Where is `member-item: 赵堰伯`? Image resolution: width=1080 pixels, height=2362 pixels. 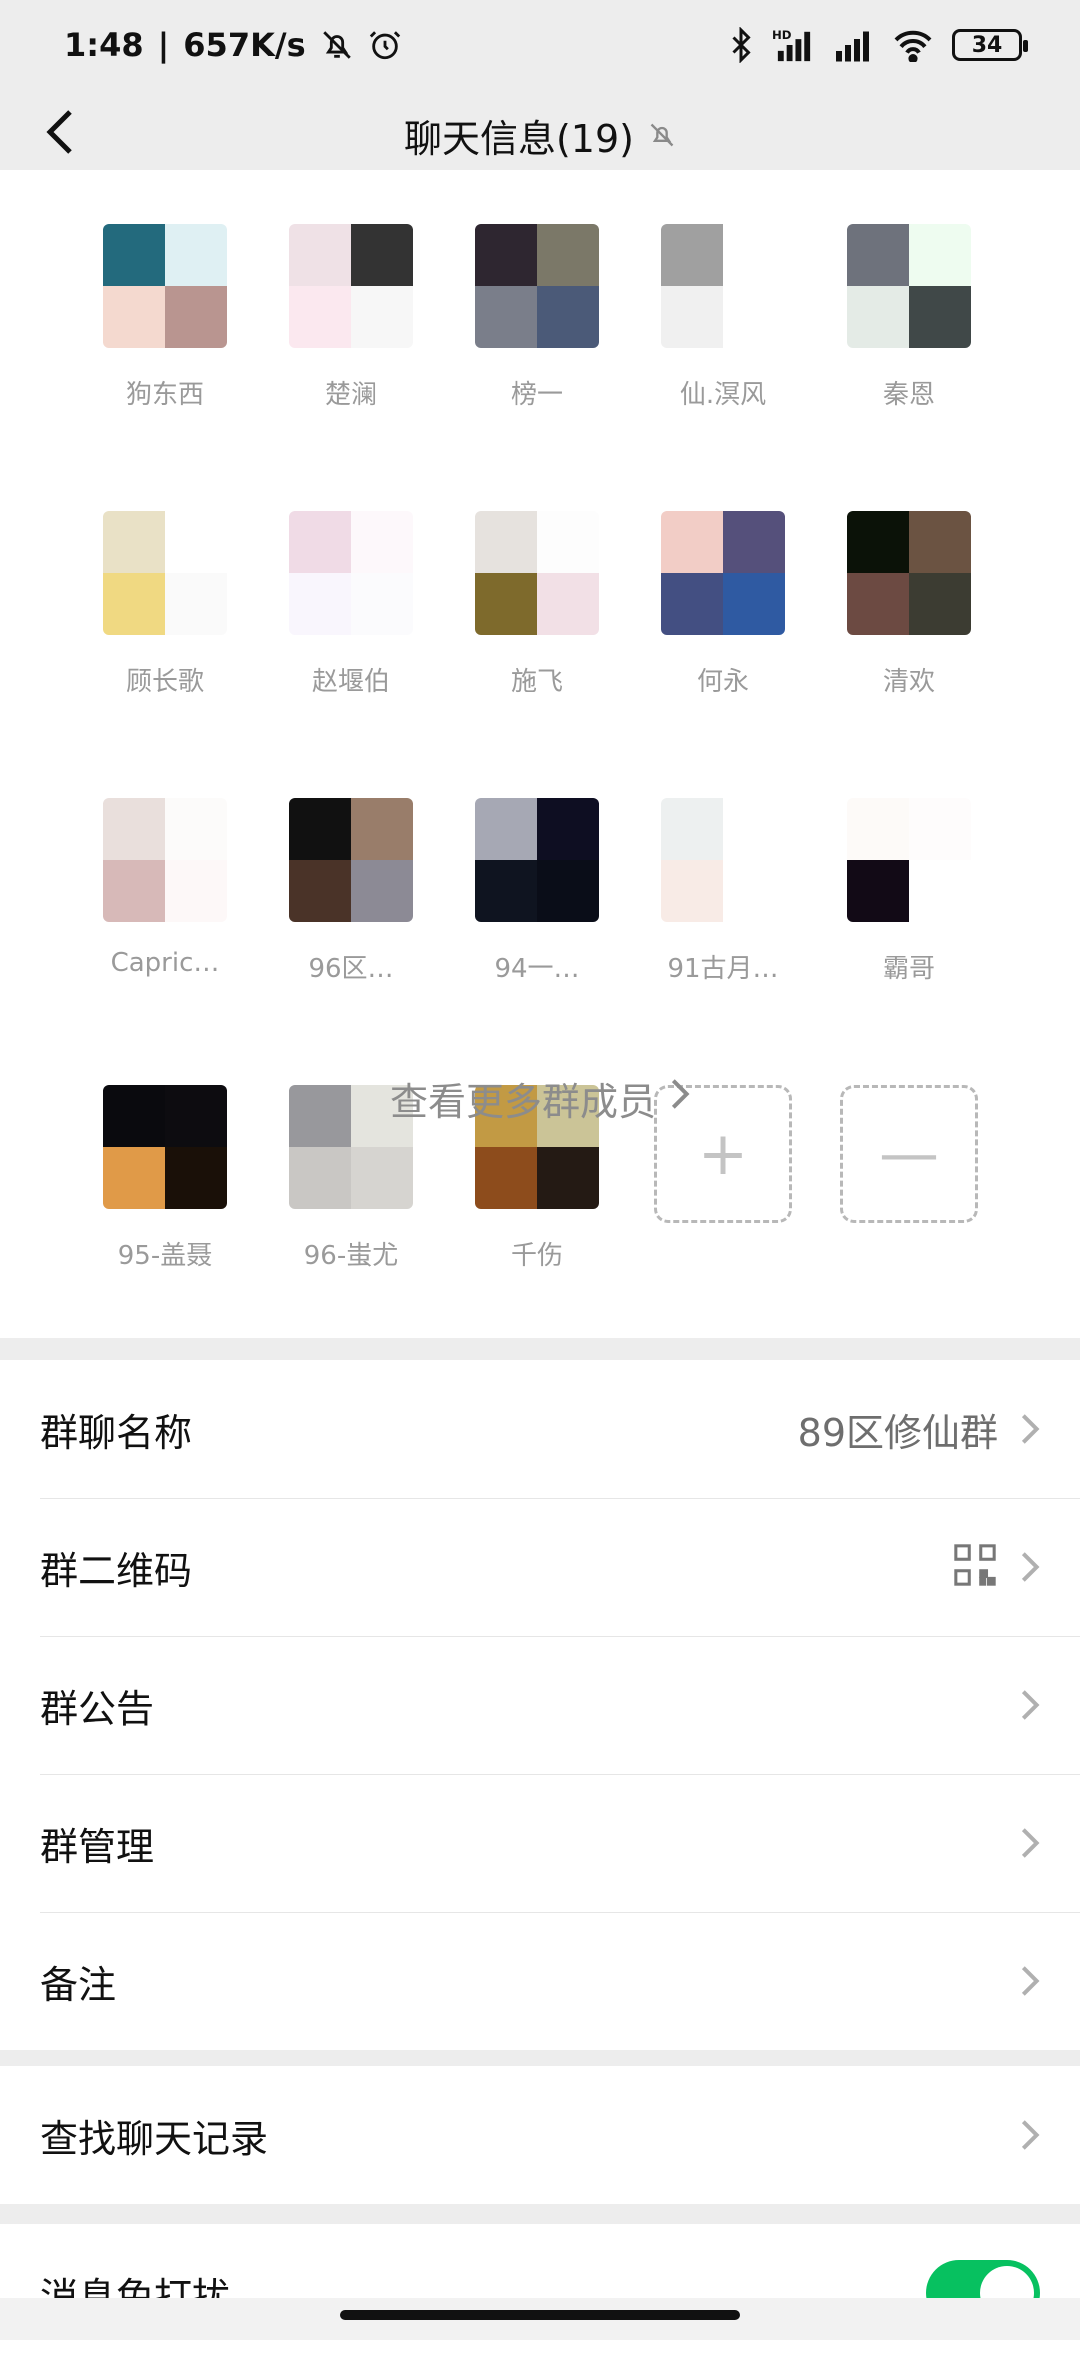 member-item: 赵堰伯 is located at coordinates (351, 604).